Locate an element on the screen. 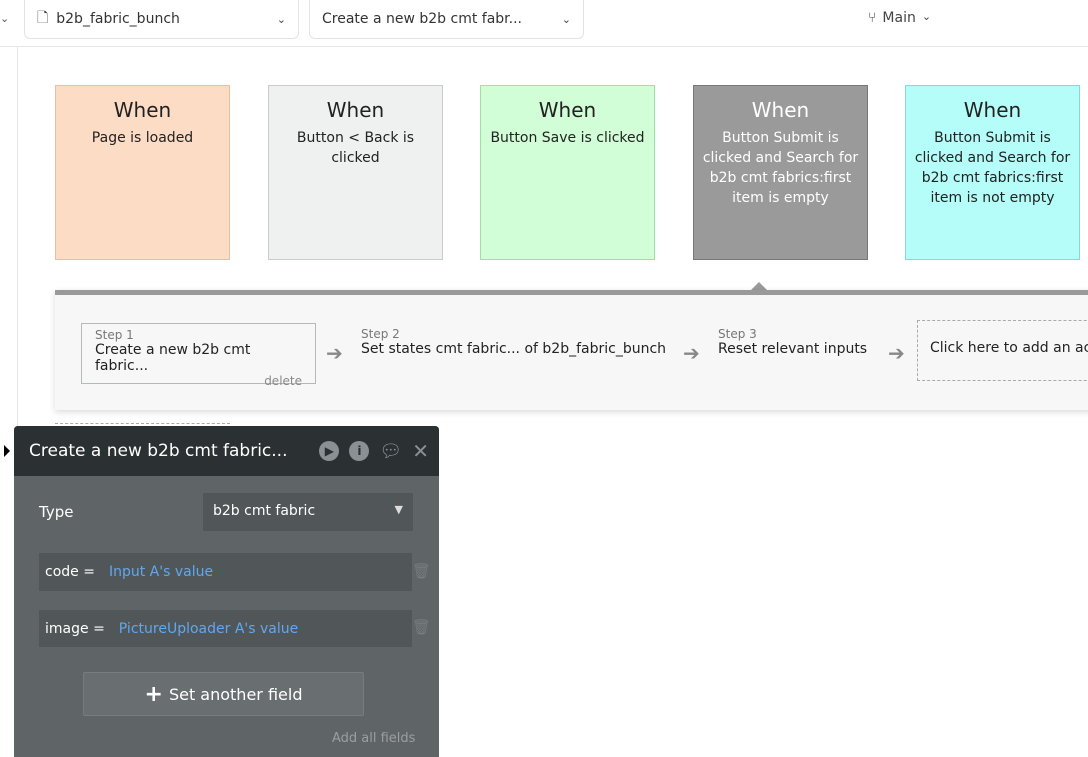 The image size is (1088, 757). event-condition: Button Save is clicked is located at coordinates (567, 138).